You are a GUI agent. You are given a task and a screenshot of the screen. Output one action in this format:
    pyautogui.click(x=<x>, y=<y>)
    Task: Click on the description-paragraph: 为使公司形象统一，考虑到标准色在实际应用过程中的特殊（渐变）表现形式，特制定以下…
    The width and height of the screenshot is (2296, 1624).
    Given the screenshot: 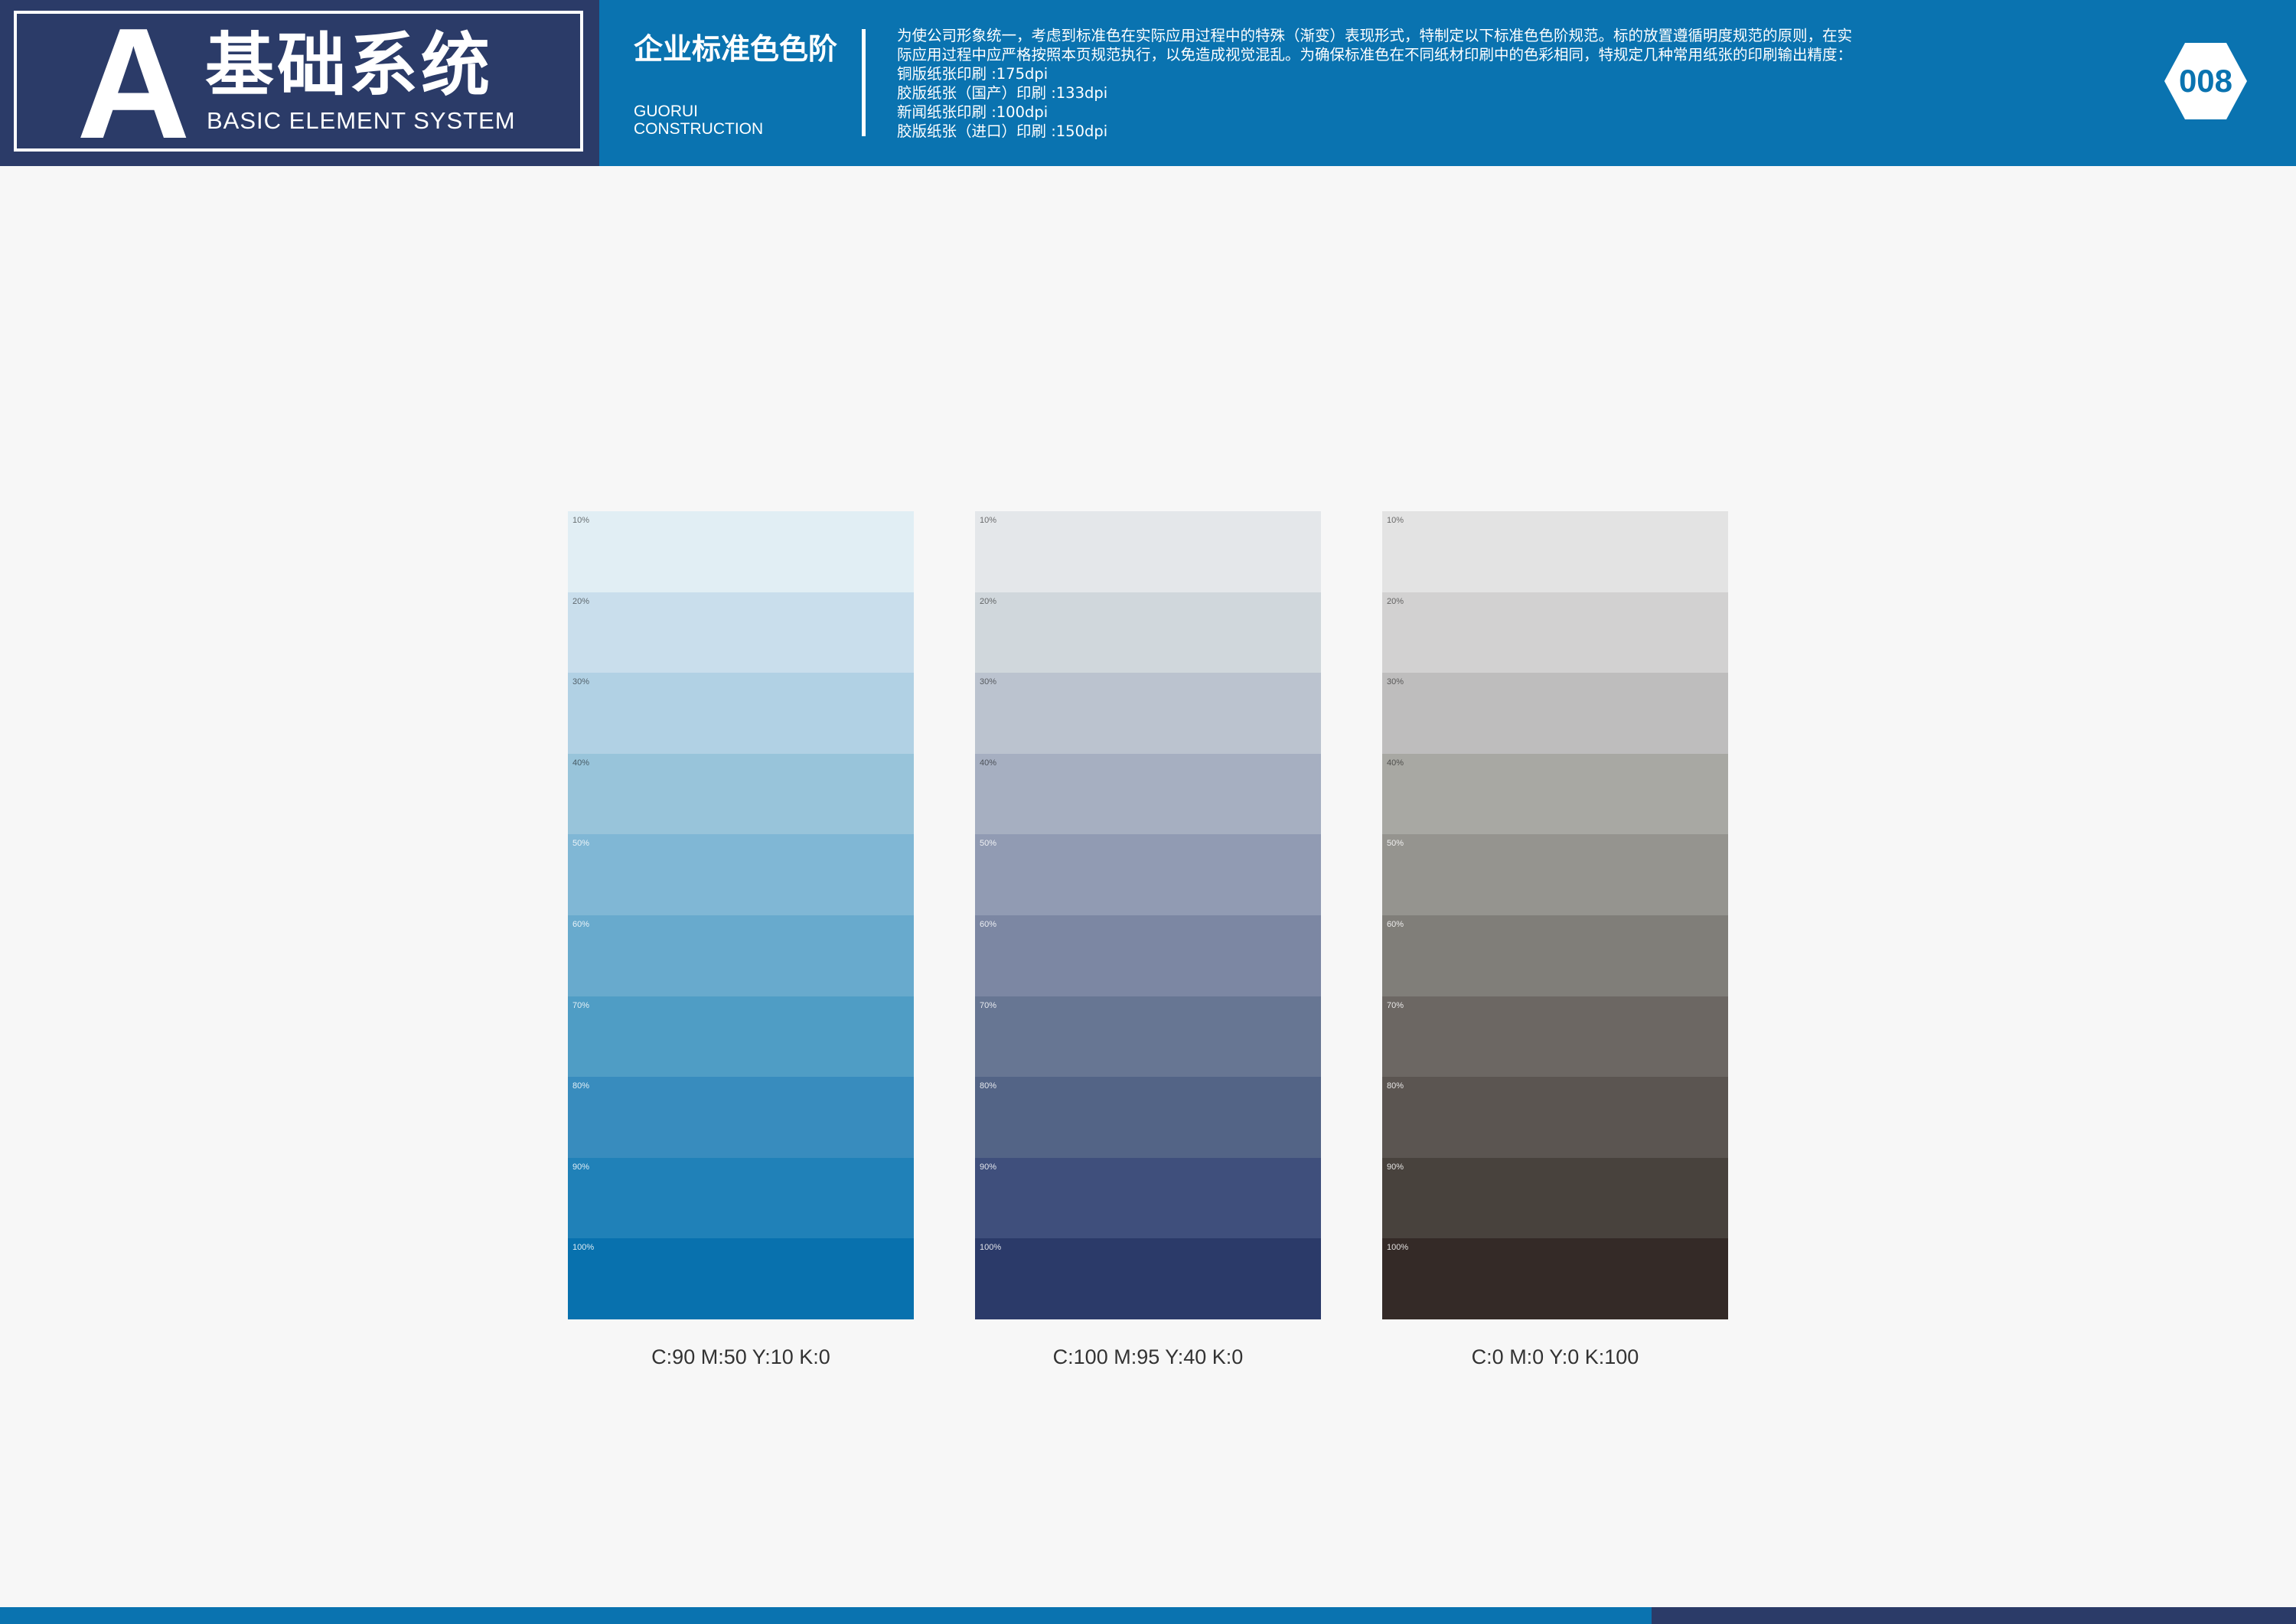 What is the action you would take?
    pyautogui.click(x=1375, y=45)
    